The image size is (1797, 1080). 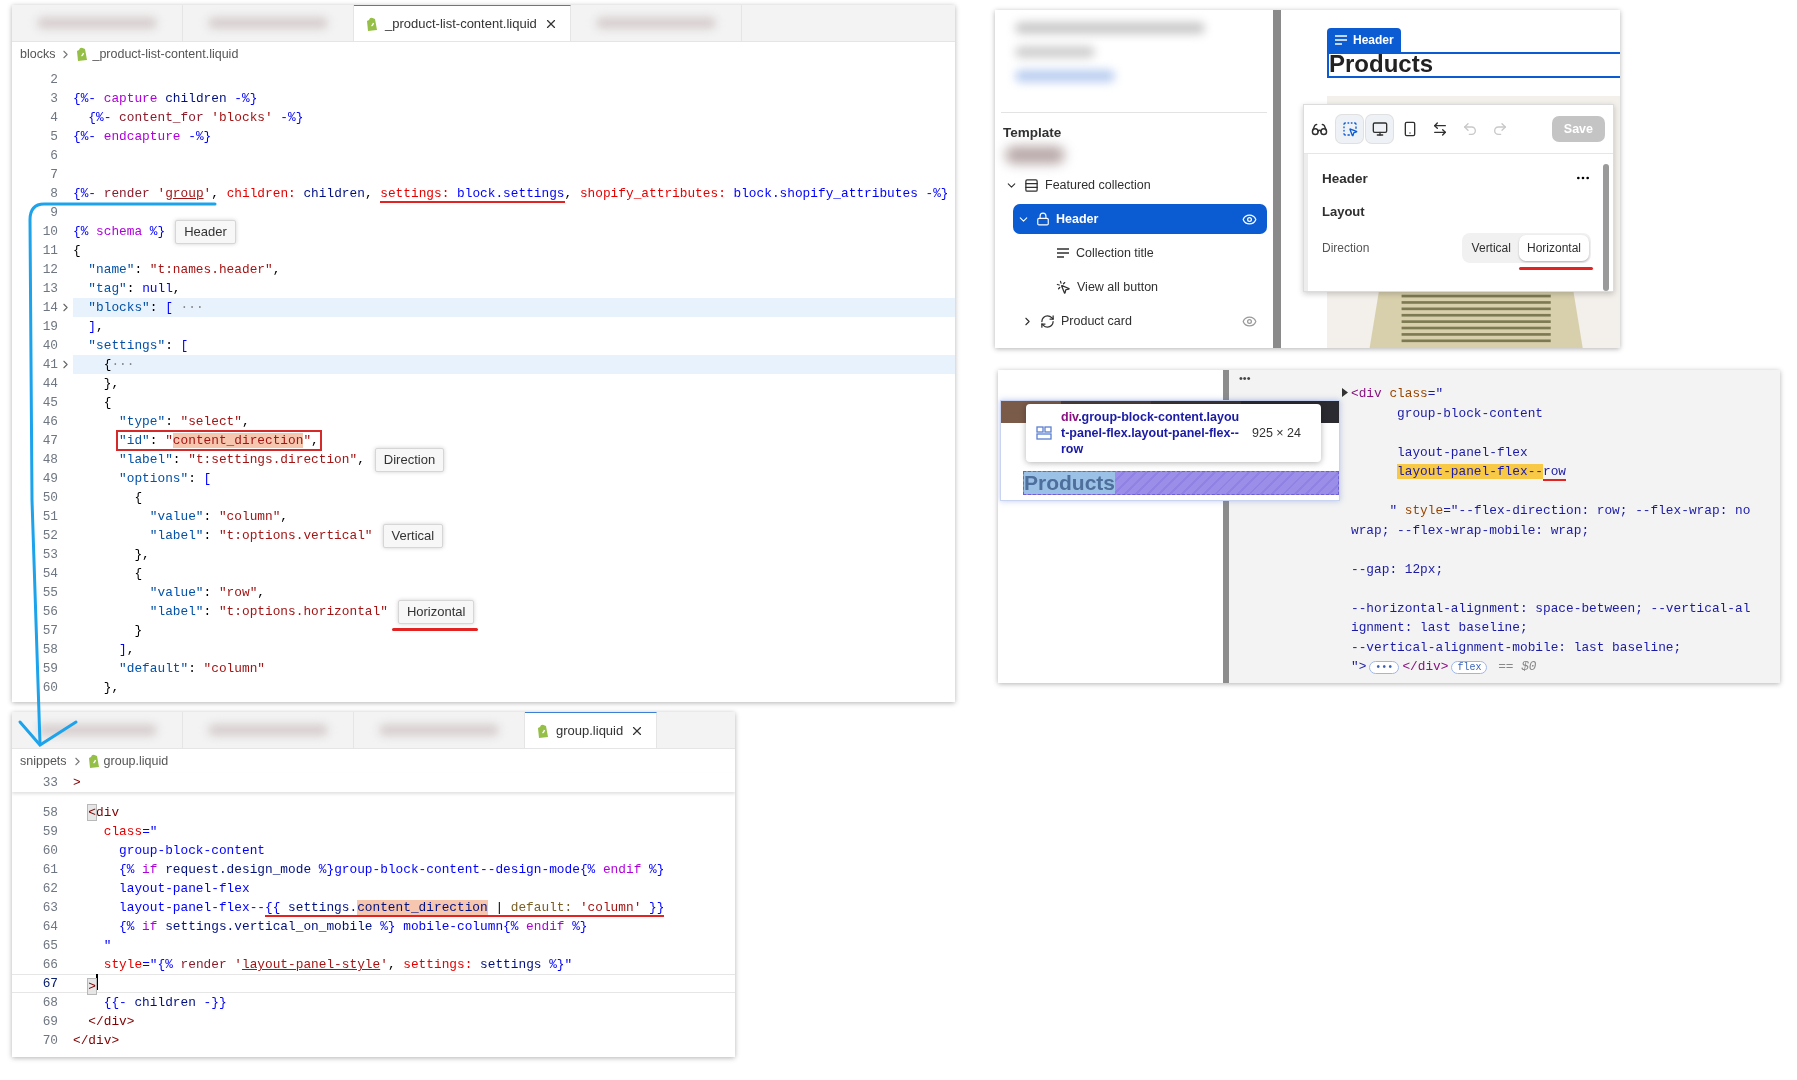 I want to click on line-number: 33, so click(x=35, y=782).